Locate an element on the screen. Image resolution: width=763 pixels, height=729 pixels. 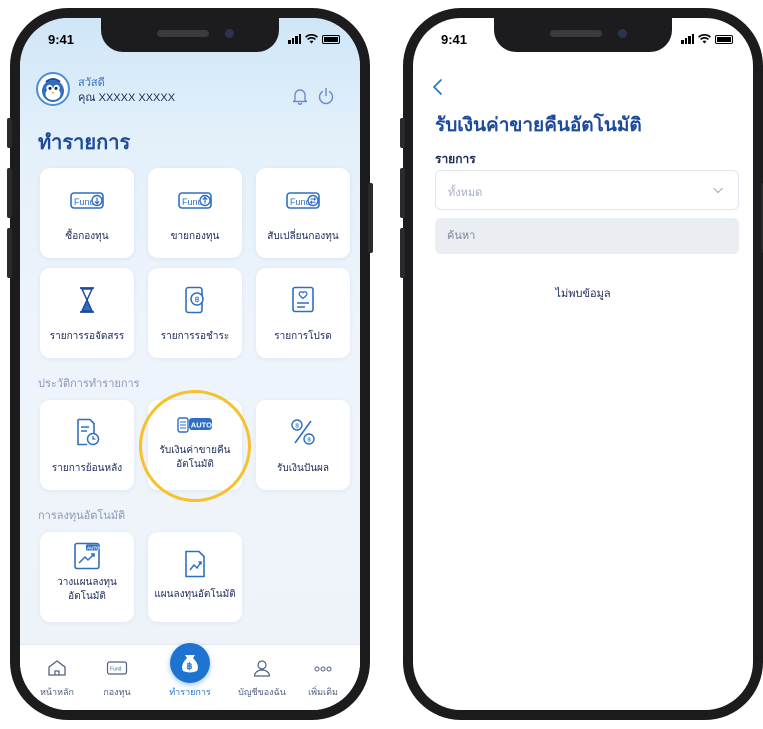
auto-plan-chart-icon is located at coordinates (195, 564).